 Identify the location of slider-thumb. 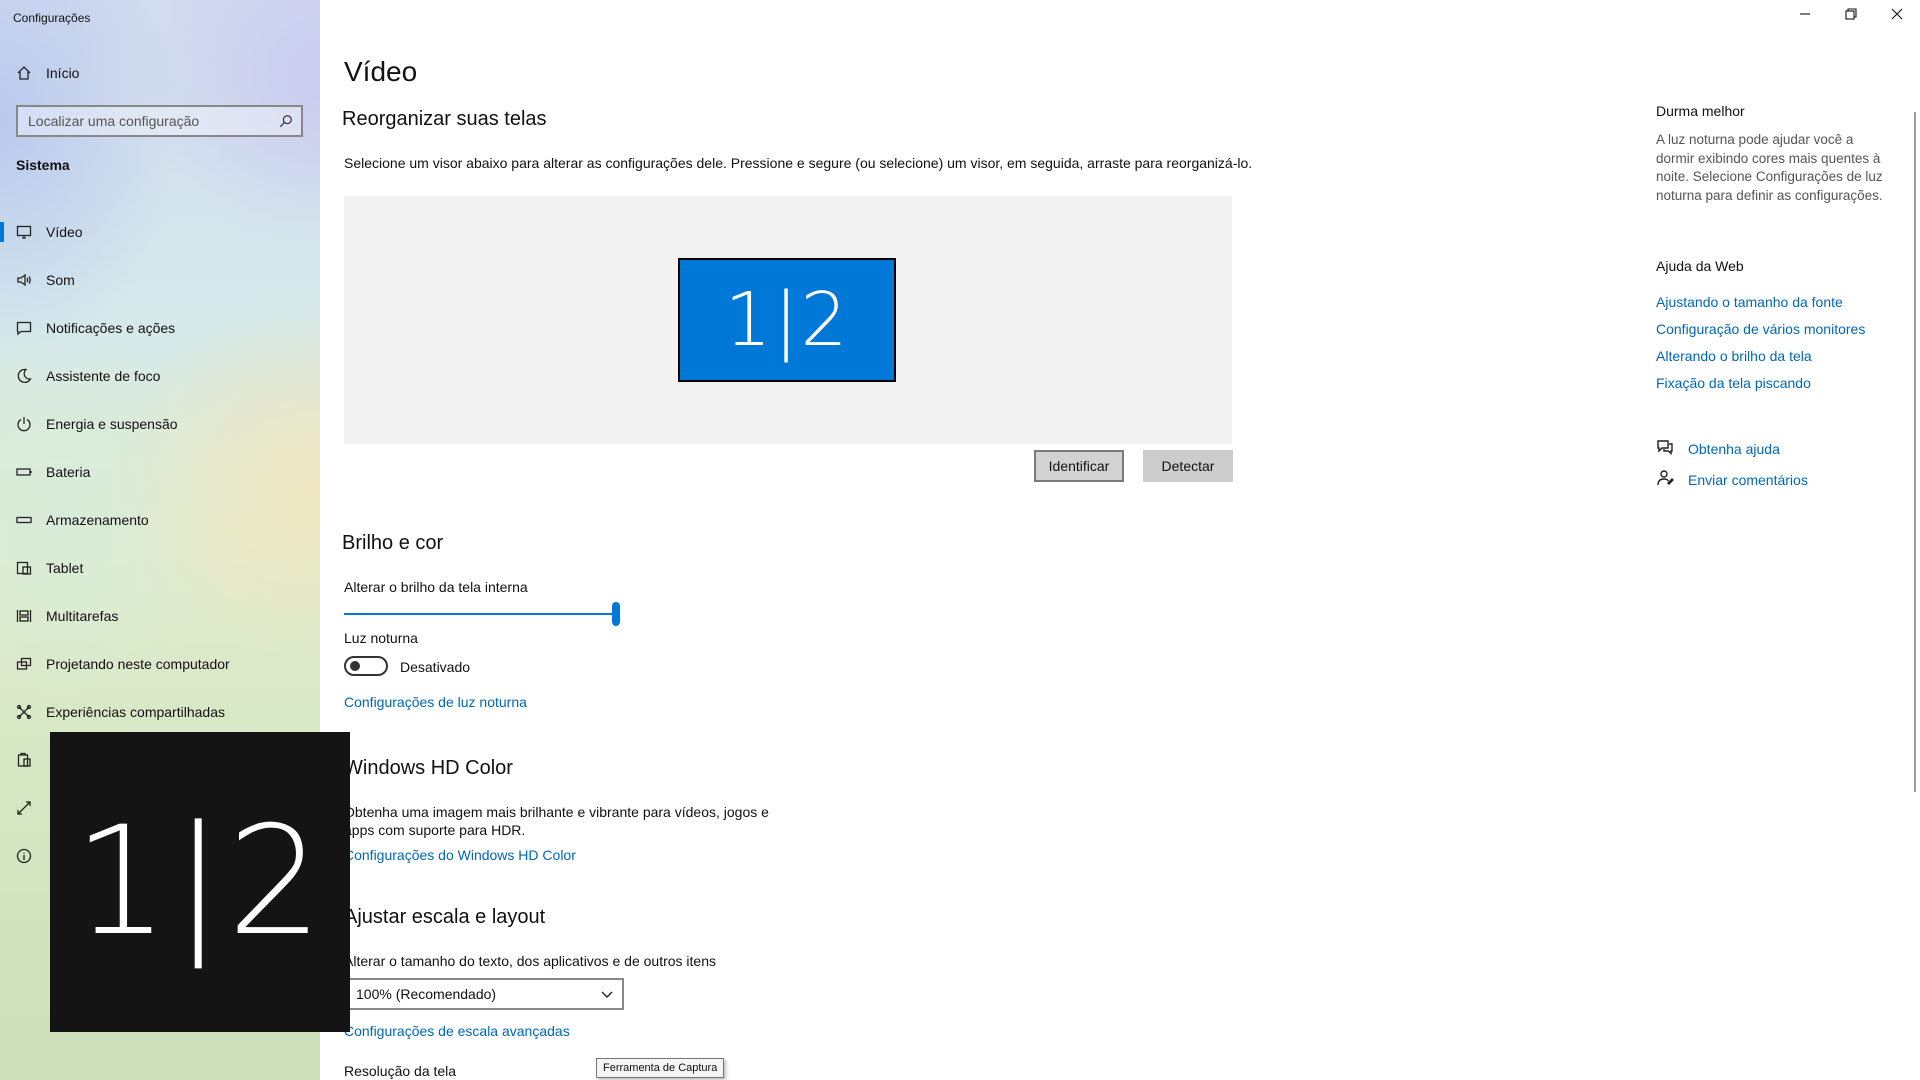
(616, 614).